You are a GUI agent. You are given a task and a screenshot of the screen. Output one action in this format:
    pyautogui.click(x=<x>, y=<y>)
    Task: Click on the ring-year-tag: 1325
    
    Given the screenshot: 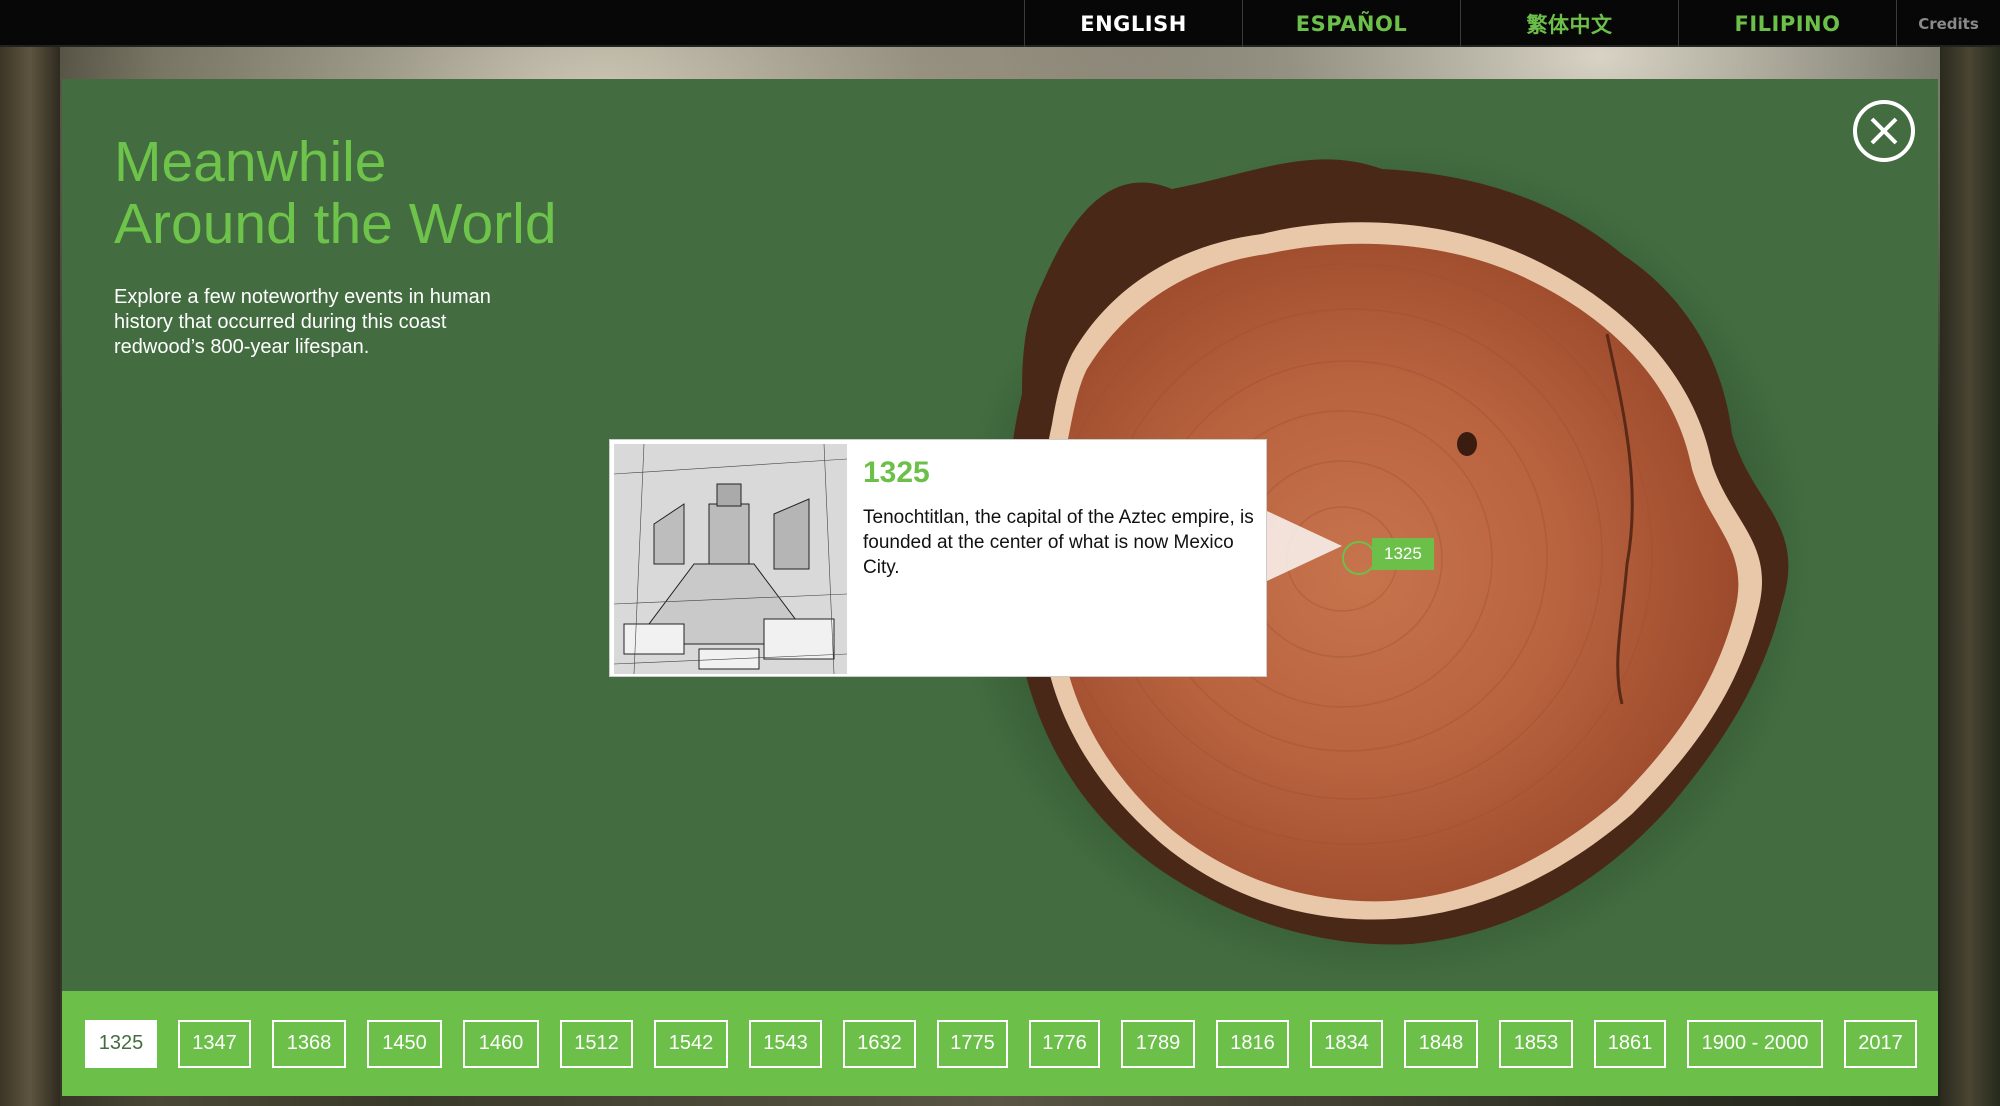 What is the action you would take?
    pyautogui.click(x=1403, y=554)
    